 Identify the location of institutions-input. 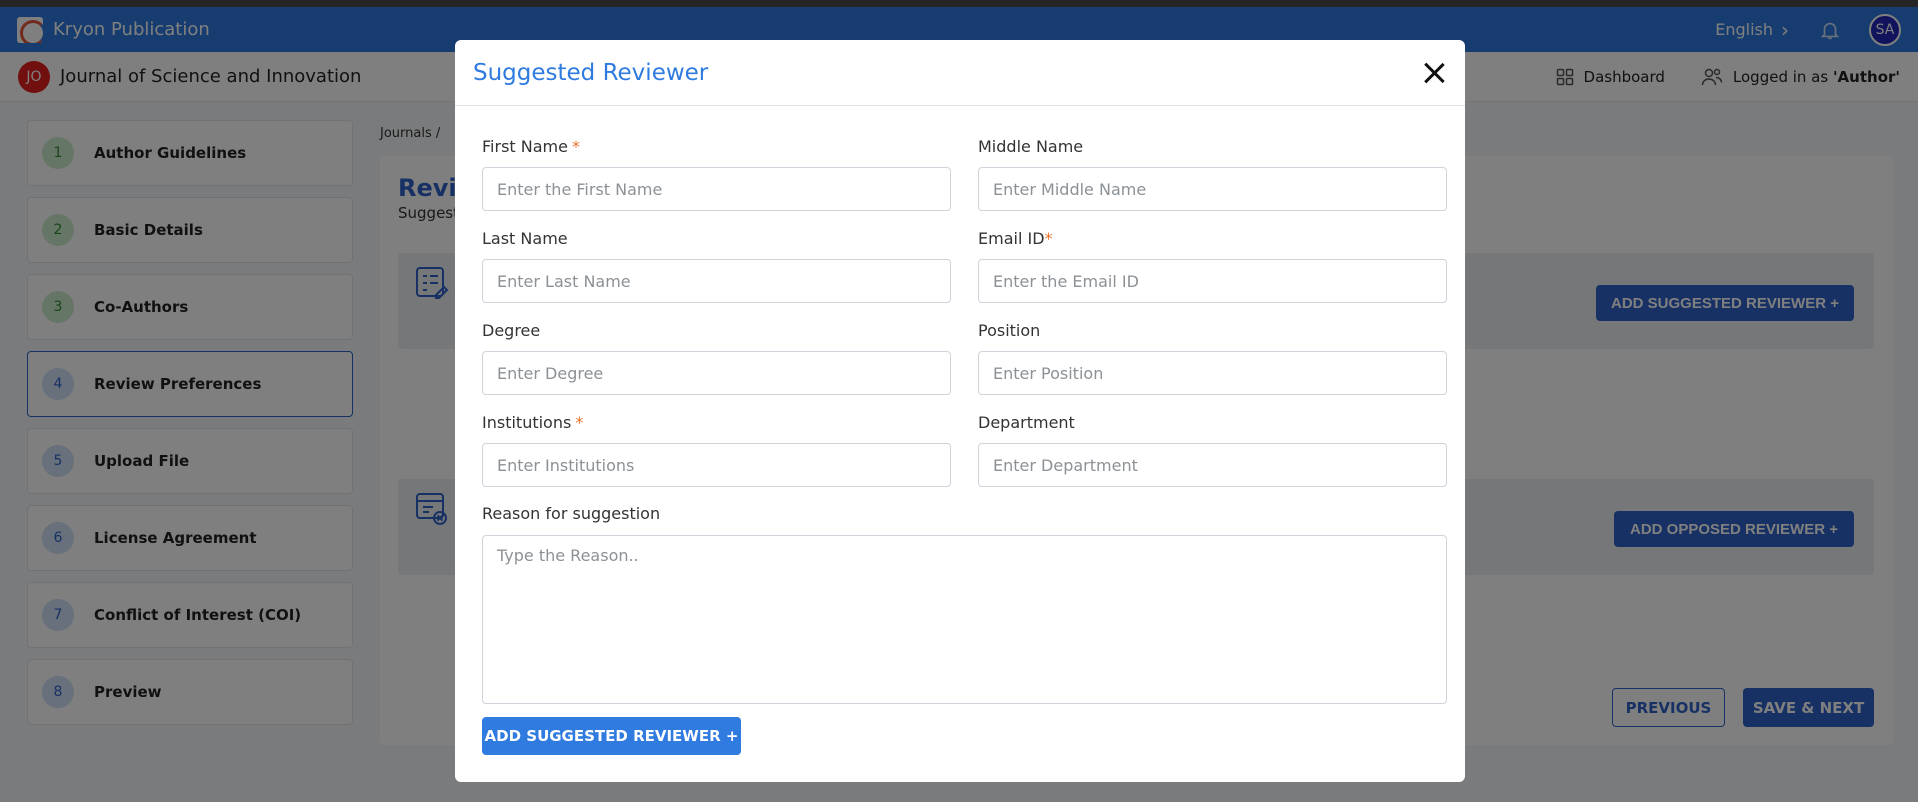
(716, 465).